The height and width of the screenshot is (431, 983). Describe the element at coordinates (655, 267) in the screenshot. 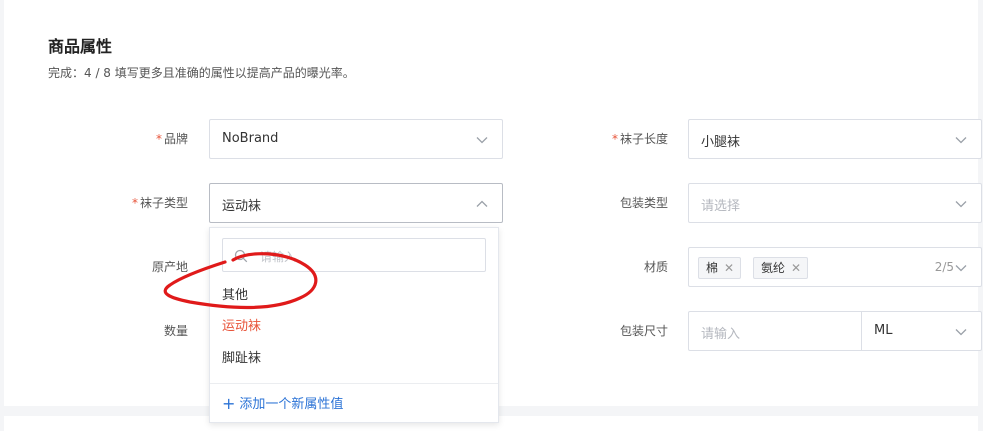

I see `material-label-text: 材质` at that location.